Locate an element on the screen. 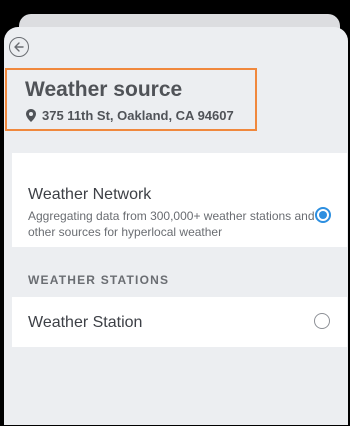 This screenshot has width=350, height=426. map-pin-icon is located at coordinates (31, 115).